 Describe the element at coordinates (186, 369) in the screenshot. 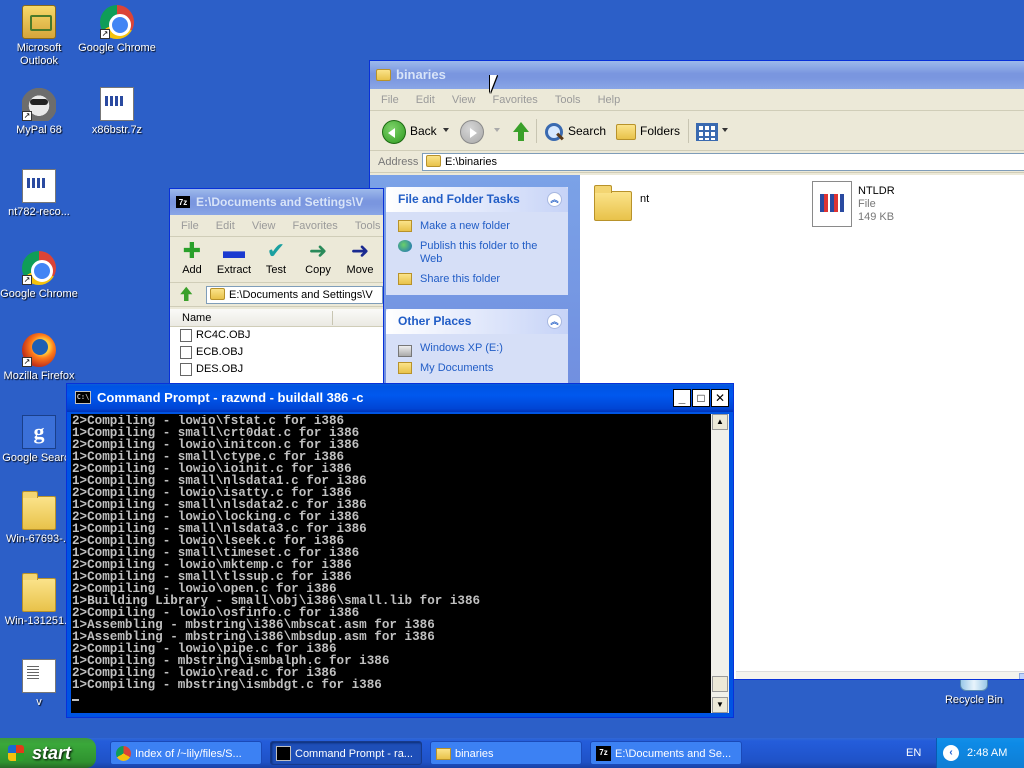

I see `obj-file-icon` at that location.